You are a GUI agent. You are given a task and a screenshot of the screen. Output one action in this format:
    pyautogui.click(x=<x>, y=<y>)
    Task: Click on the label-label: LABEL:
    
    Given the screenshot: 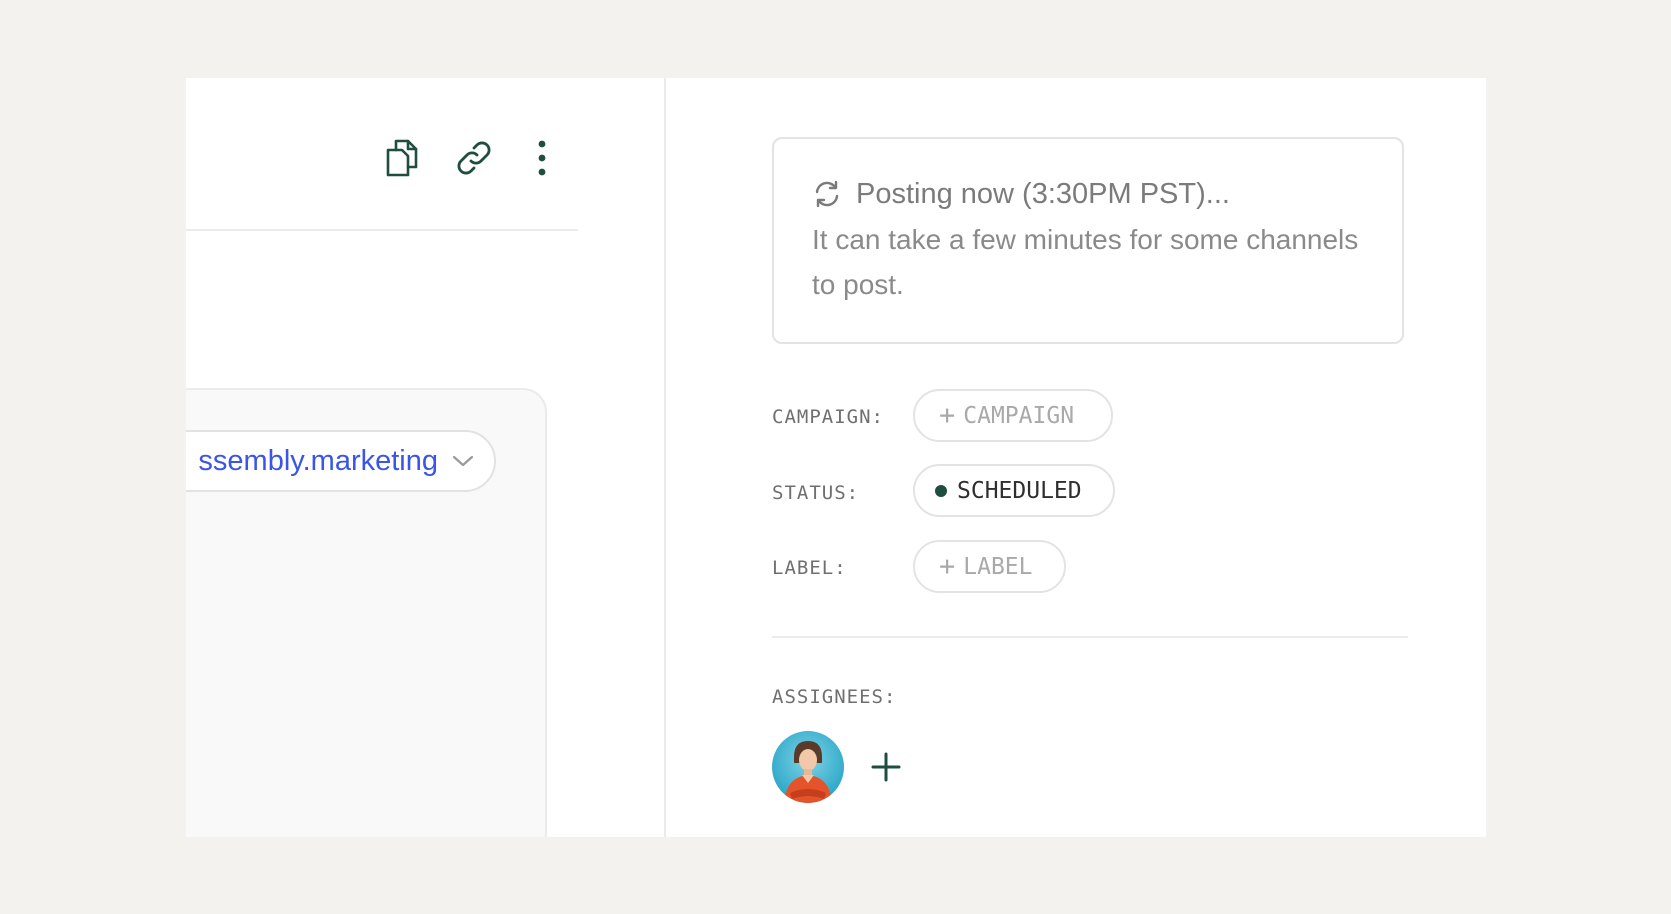 What is the action you would take?
    pyautogui.click(x=809, y=568)
    